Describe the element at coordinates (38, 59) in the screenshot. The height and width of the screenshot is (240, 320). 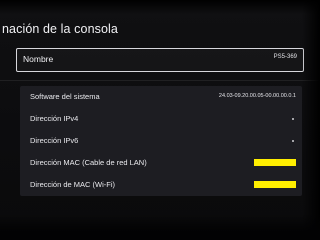
I see `console-name-label: Nombre` at that location.